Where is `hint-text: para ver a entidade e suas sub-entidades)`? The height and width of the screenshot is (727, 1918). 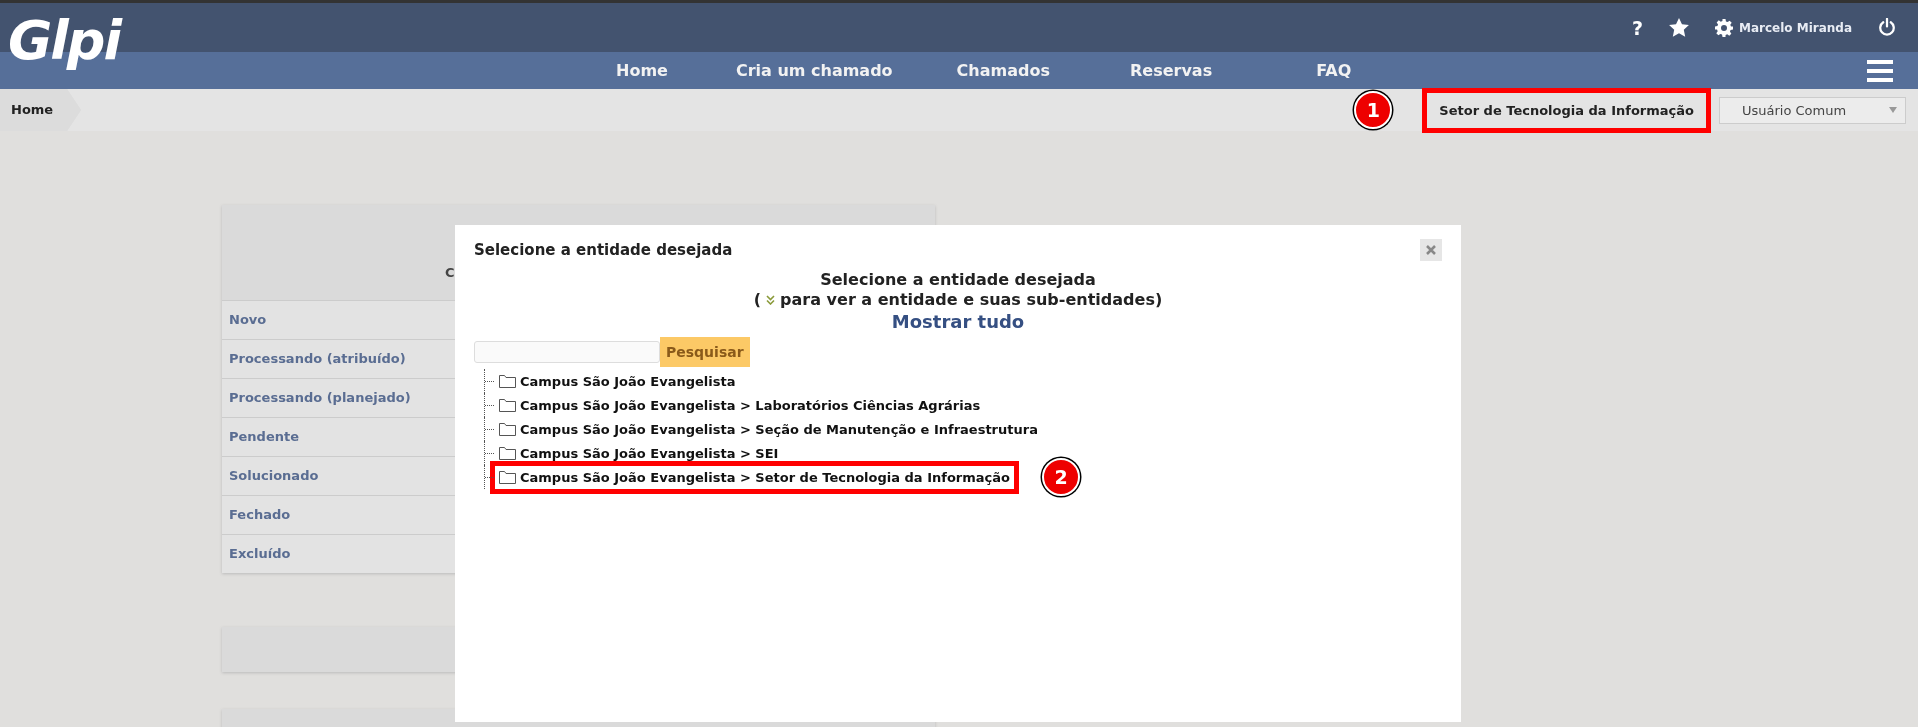 hint-text: para ver a entidade e suas sub-entidades) is located at coordinates (971, 300).